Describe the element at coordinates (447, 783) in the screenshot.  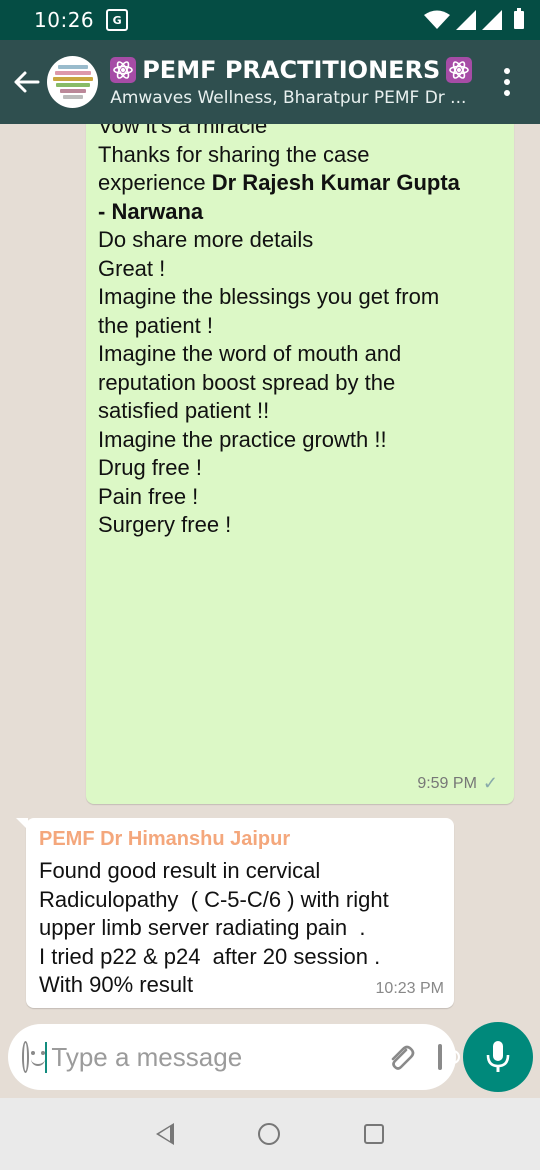
I see `message-time: 9:59 PM` at that location.